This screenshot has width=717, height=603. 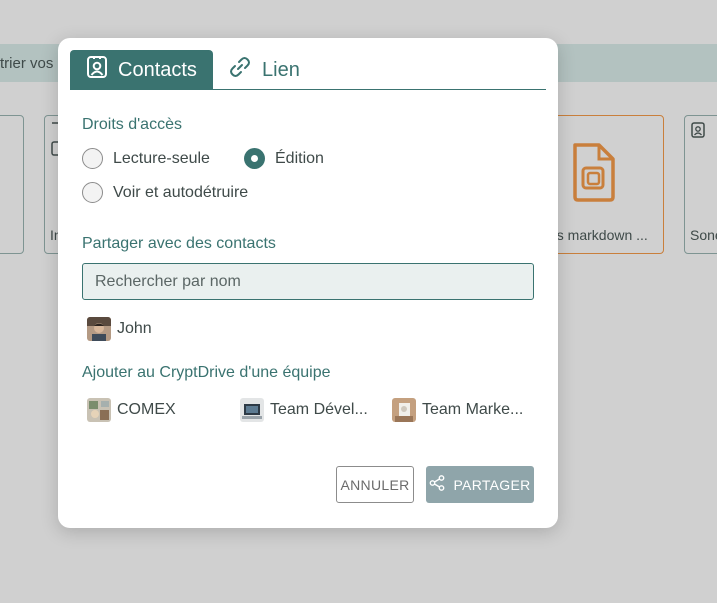 What do you see at coordinates (134, 328) in the screenshot?
I see `contact-name: John` at bounding box center [134, 328].